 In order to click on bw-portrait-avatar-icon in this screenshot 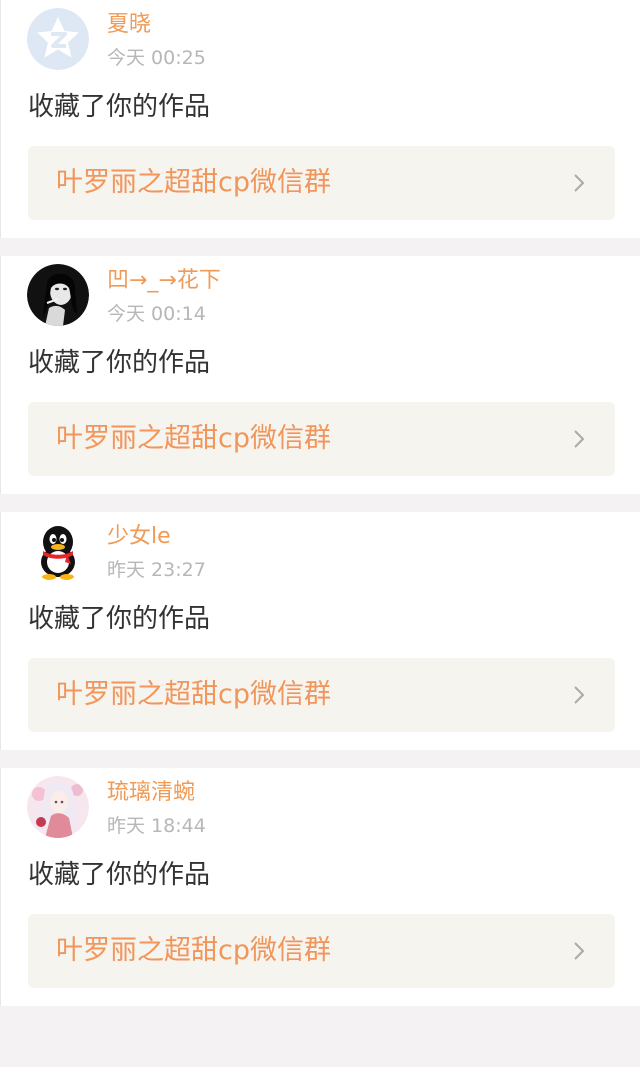, I will do `click(58, 295)`.